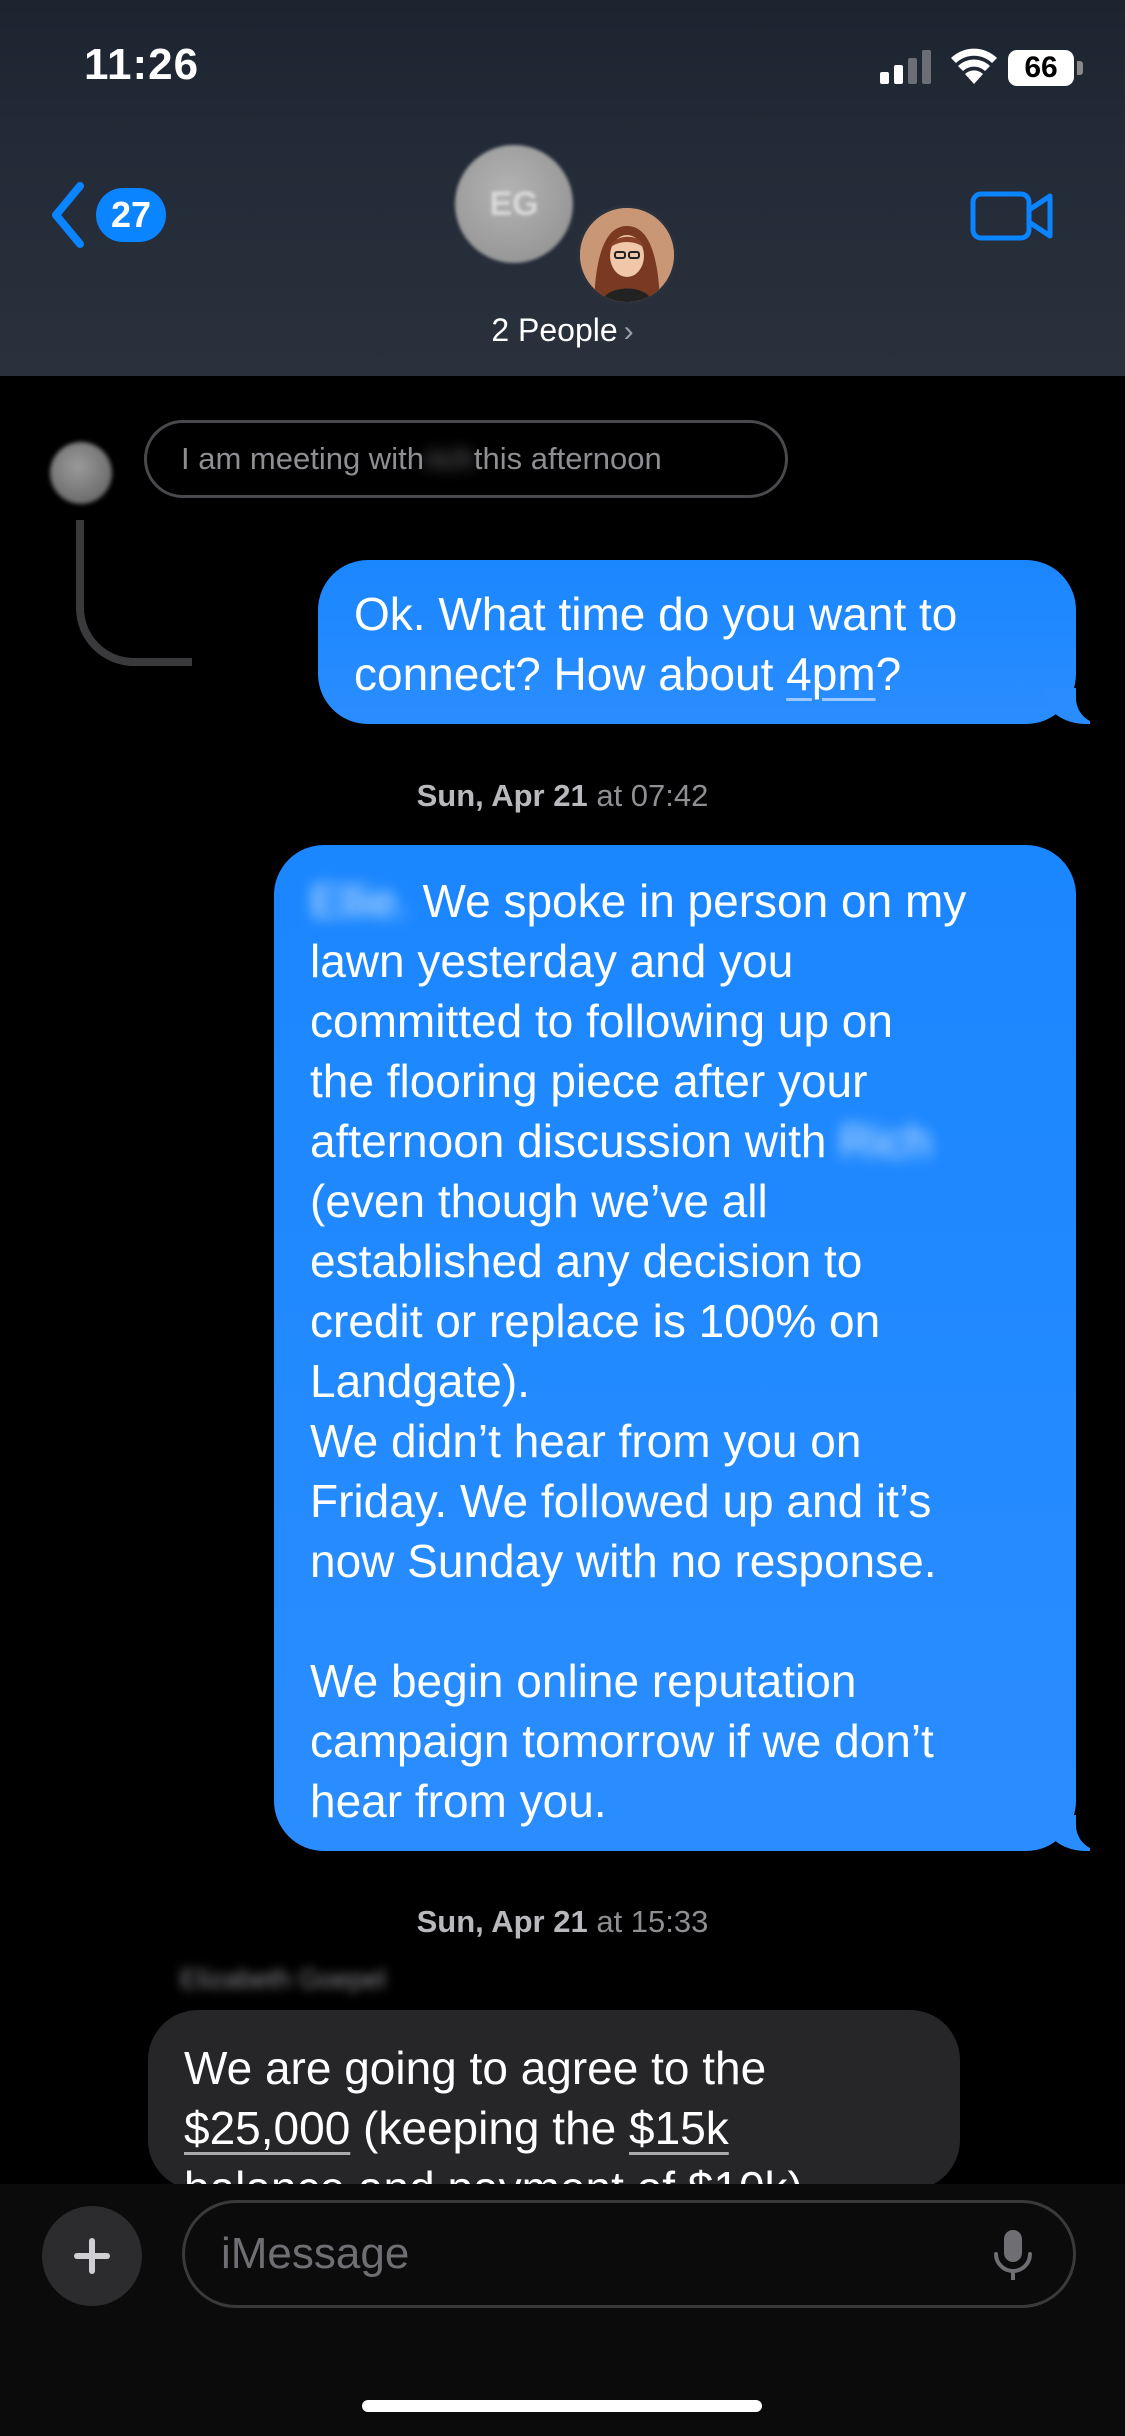 The image size is (1125, 2436). I want to click on avatar-photo, so click(627, 255).